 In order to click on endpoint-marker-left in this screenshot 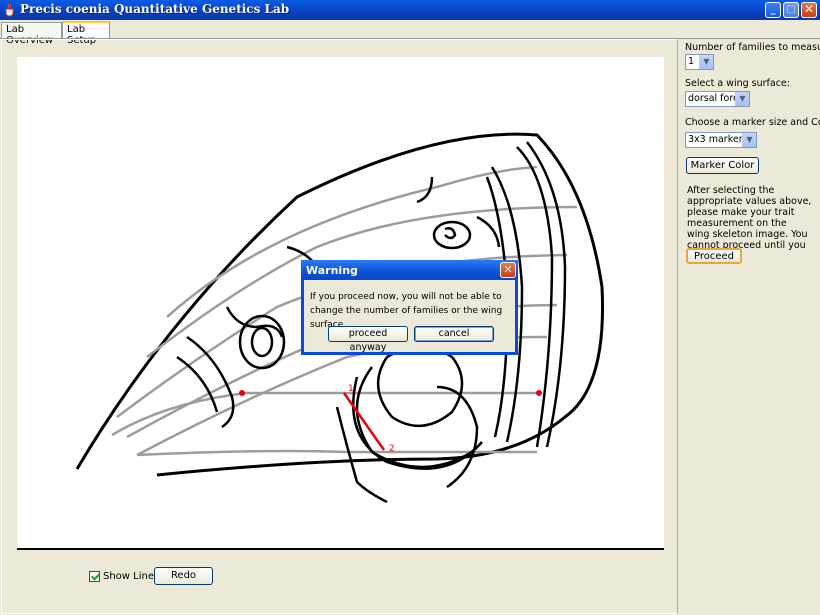, I will do `click(242, 393)`.